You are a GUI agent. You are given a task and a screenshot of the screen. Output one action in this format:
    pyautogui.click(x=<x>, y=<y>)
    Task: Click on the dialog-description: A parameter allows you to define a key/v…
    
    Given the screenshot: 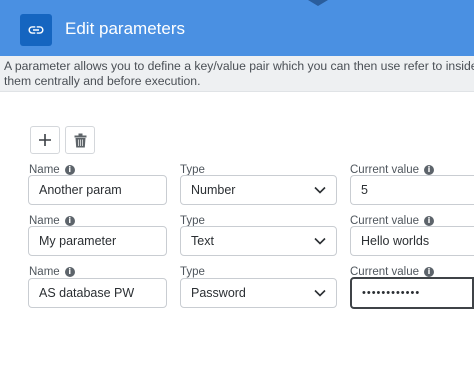 What is the action you would take?
    pyautogui.click(x=237, y=74)
    